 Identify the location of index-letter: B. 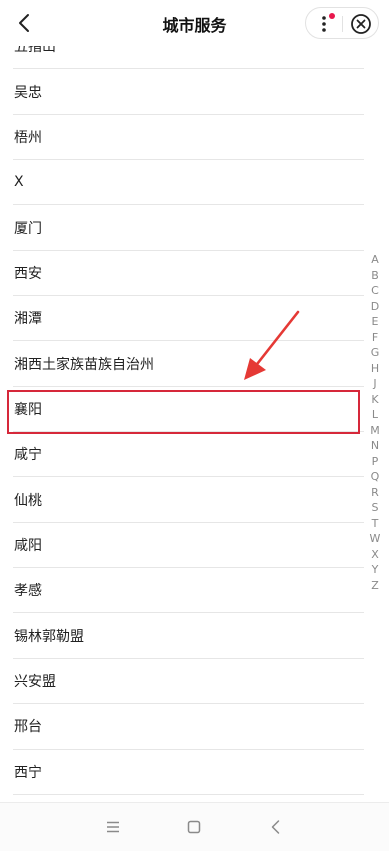
(375, 276).